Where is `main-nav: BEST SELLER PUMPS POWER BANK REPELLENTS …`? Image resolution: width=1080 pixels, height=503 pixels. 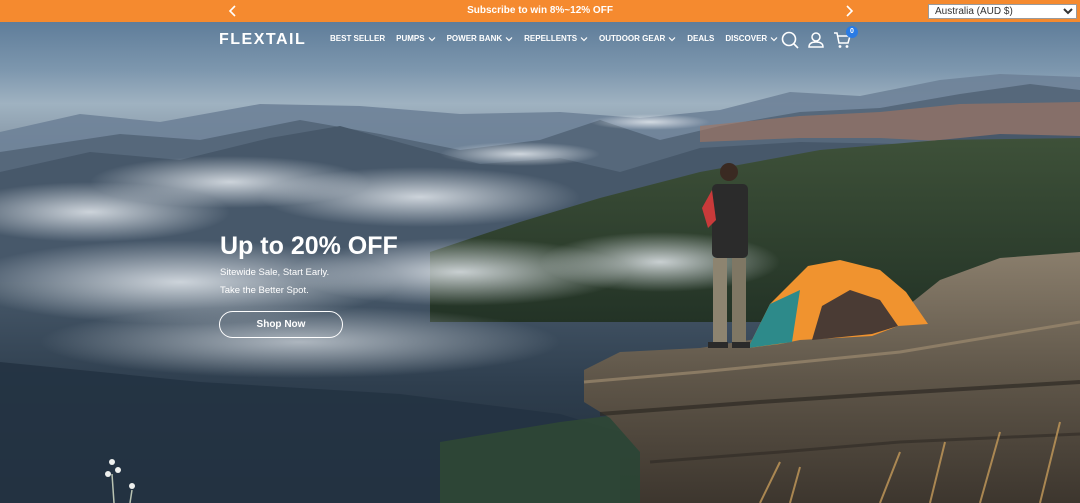
main-nav: BEST SELLER PUMPS POWER BANK REPELLENTS … is located at coordinates (554, 38).